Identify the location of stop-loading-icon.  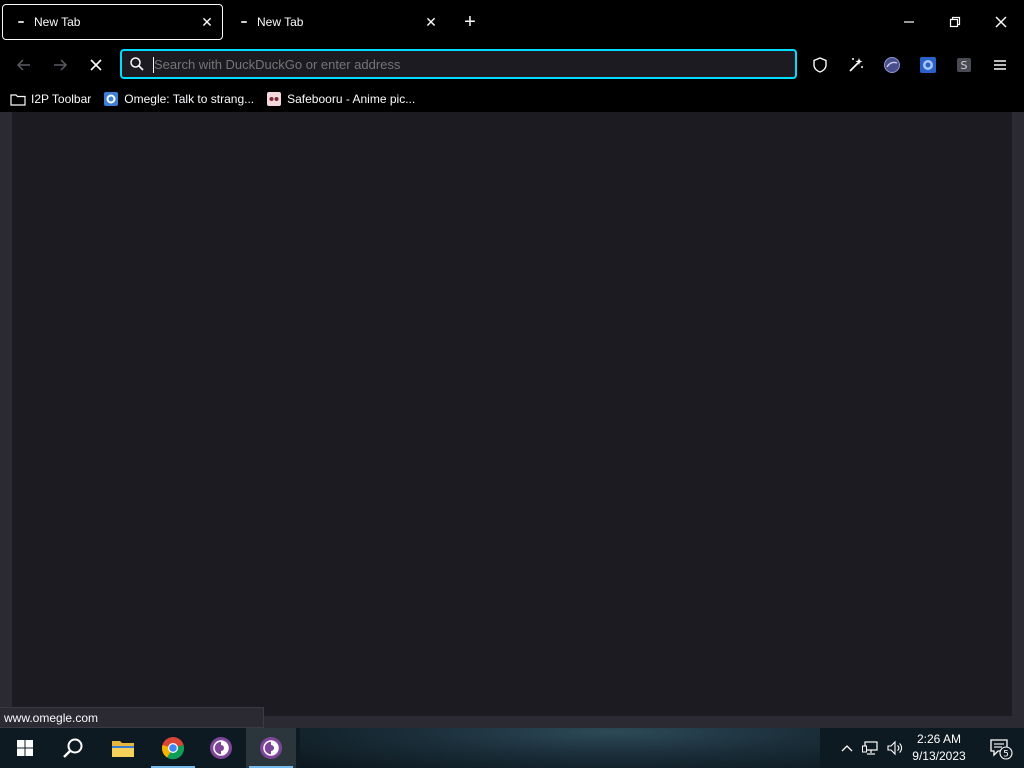
(96, 65).